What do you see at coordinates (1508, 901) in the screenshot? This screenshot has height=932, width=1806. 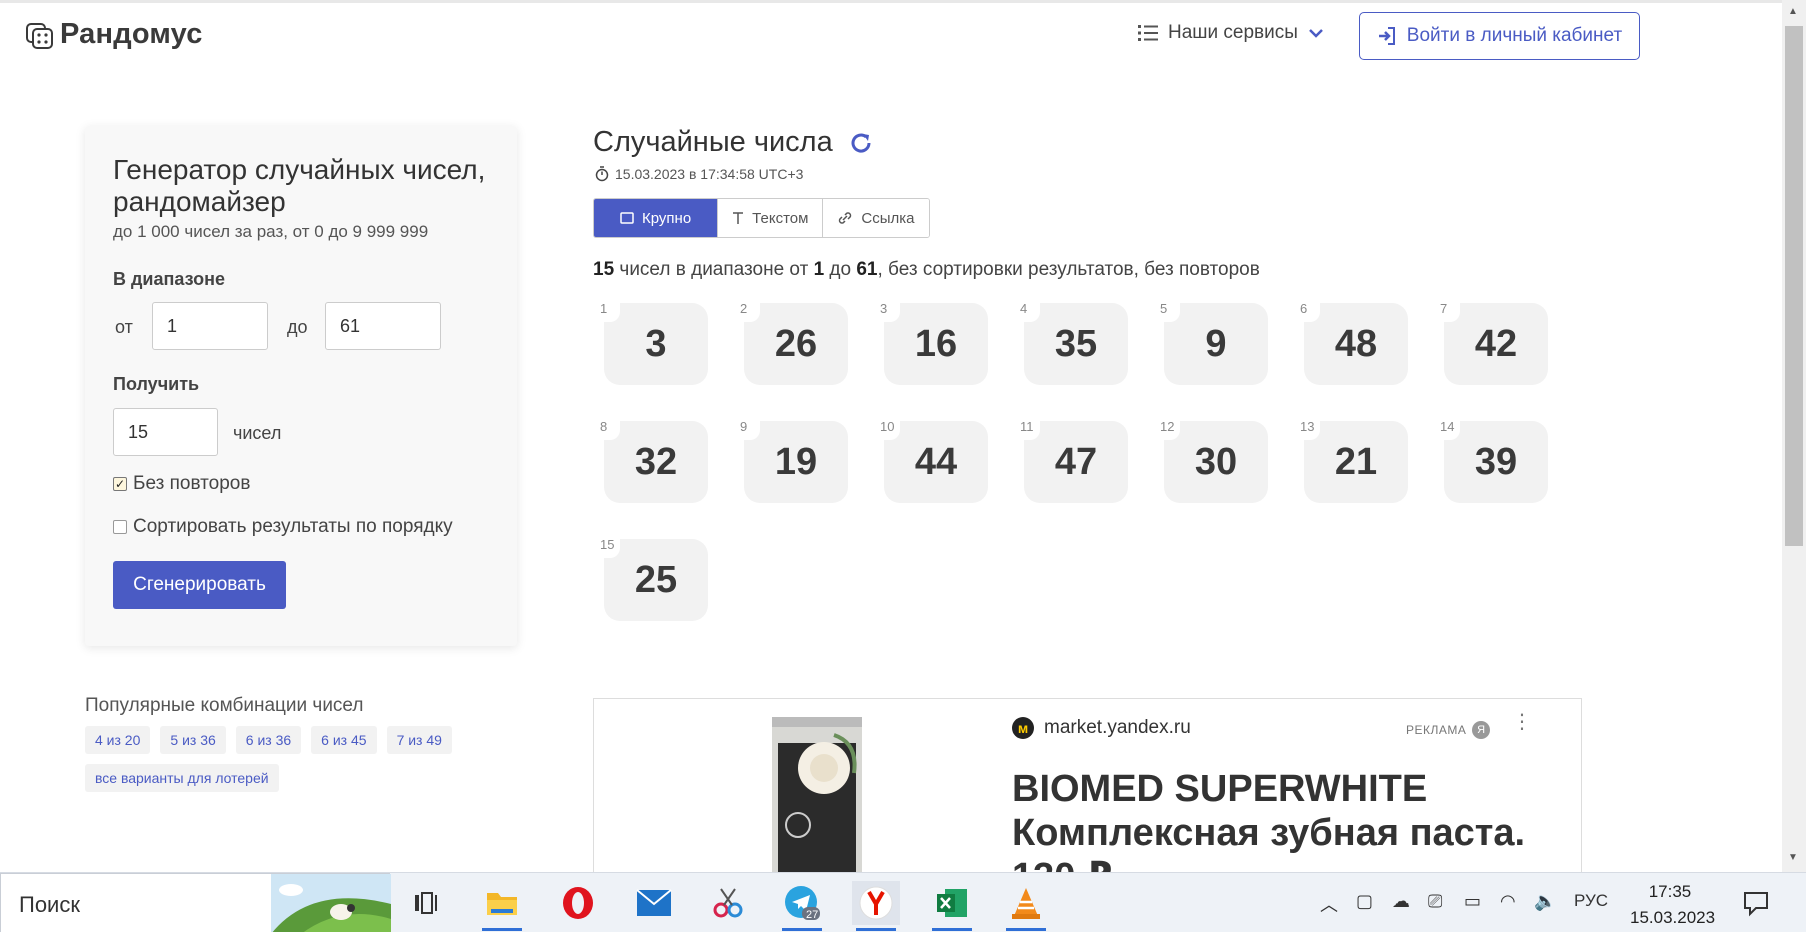 I see `wifi-icon: ◠` at bounding box center [1508, 901].